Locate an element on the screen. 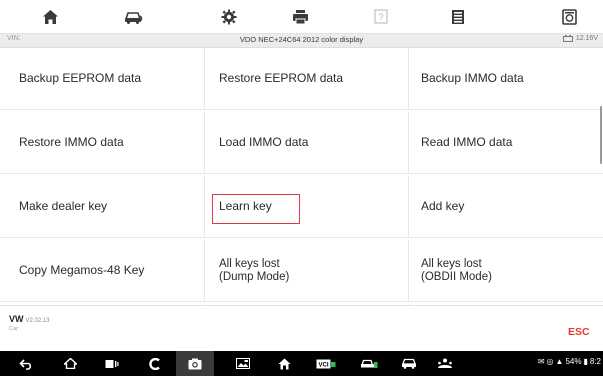 The height and width of the screenshot is (376, 603). help-icon: ? is located at coordinates (381, 16).